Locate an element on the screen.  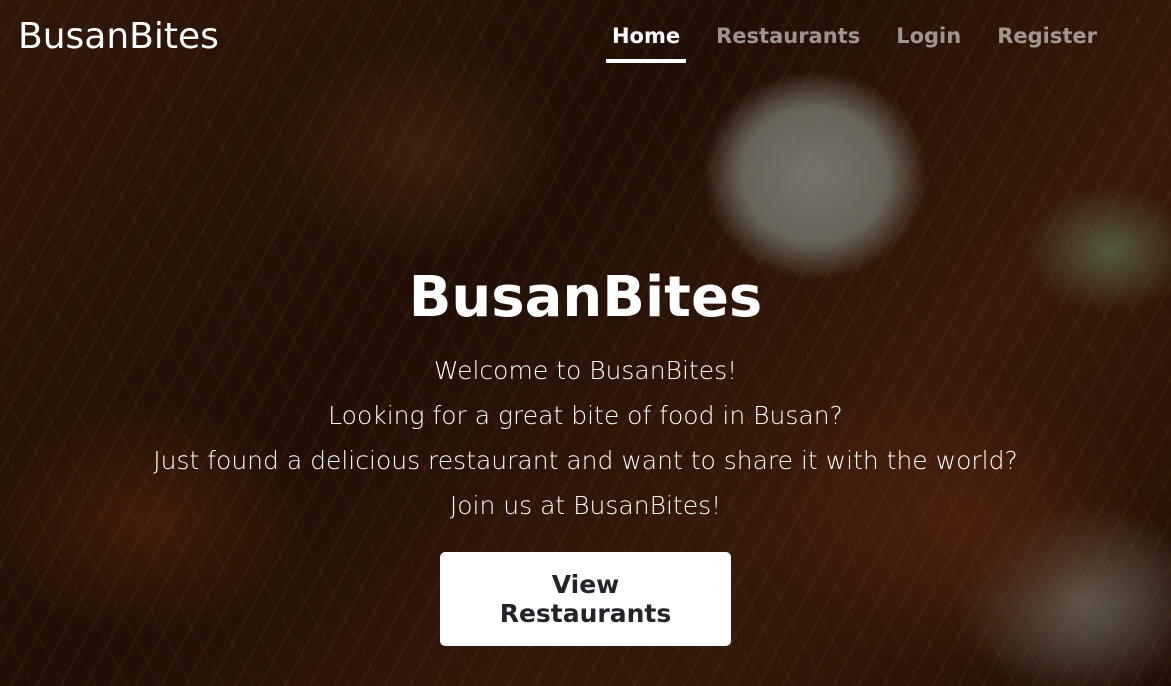
hero-join-text: Join us at BusanBites! is located at coordinates (585, 505).